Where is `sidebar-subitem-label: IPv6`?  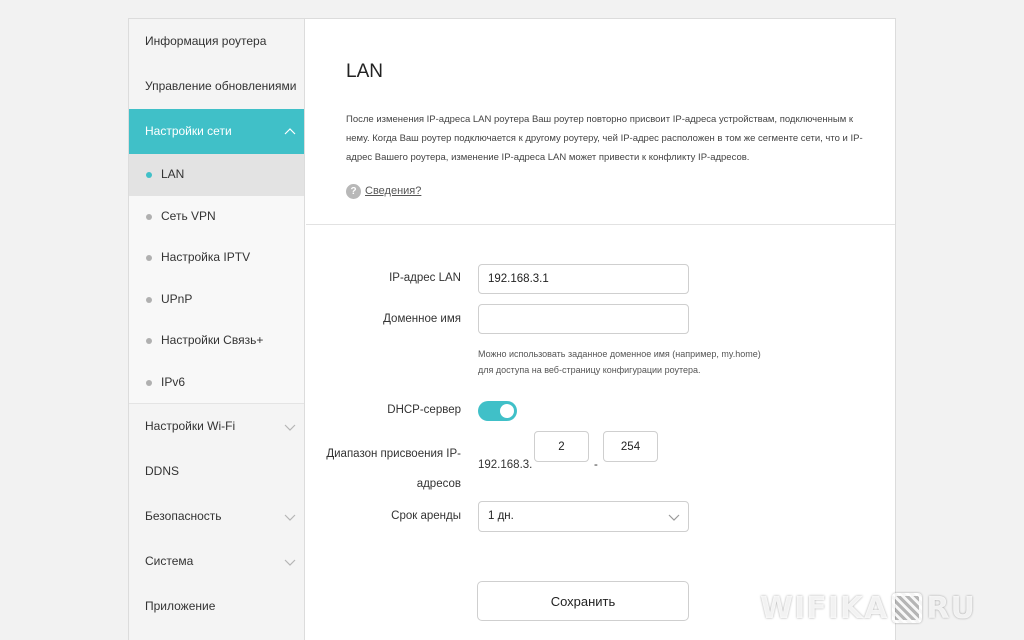 sidebar-subitem-label: IPv6 is located at coordinates (173, 381).